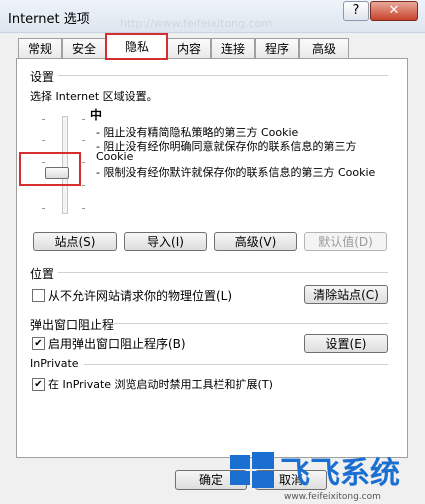  What do you see at coordinates (346, 294) in the screenshot?
I see `clear-sites-button: 清除站点(C)` at bounding box center [346, 294].